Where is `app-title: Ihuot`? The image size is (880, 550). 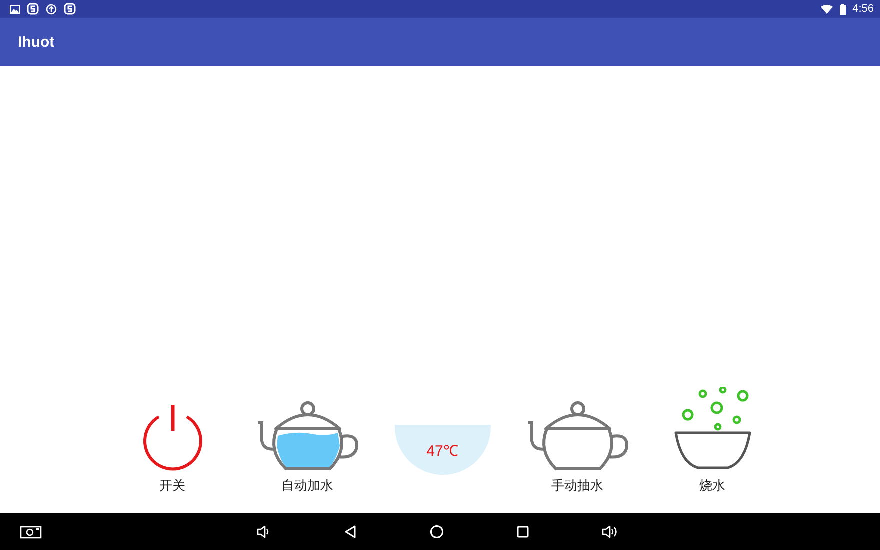 app-title: Ihuot is located at coordinates (36, 42).